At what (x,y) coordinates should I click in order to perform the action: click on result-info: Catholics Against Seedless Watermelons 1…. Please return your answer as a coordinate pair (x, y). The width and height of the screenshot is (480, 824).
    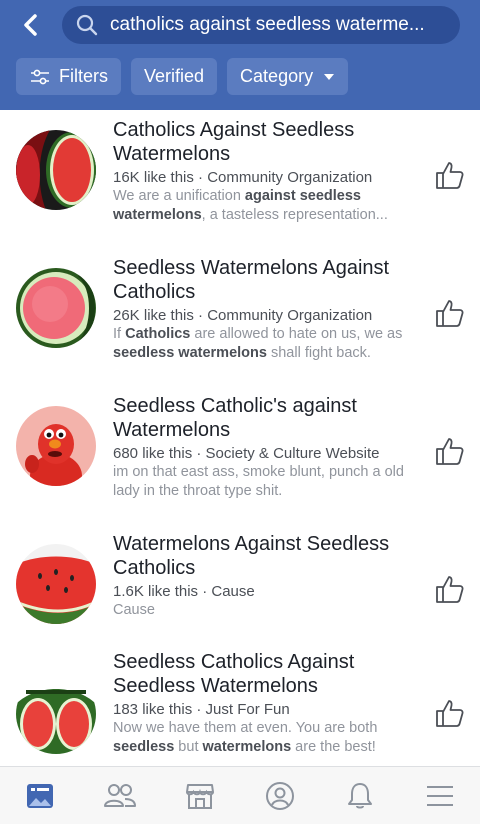
    Looking at the image, I should click on (268, 171).